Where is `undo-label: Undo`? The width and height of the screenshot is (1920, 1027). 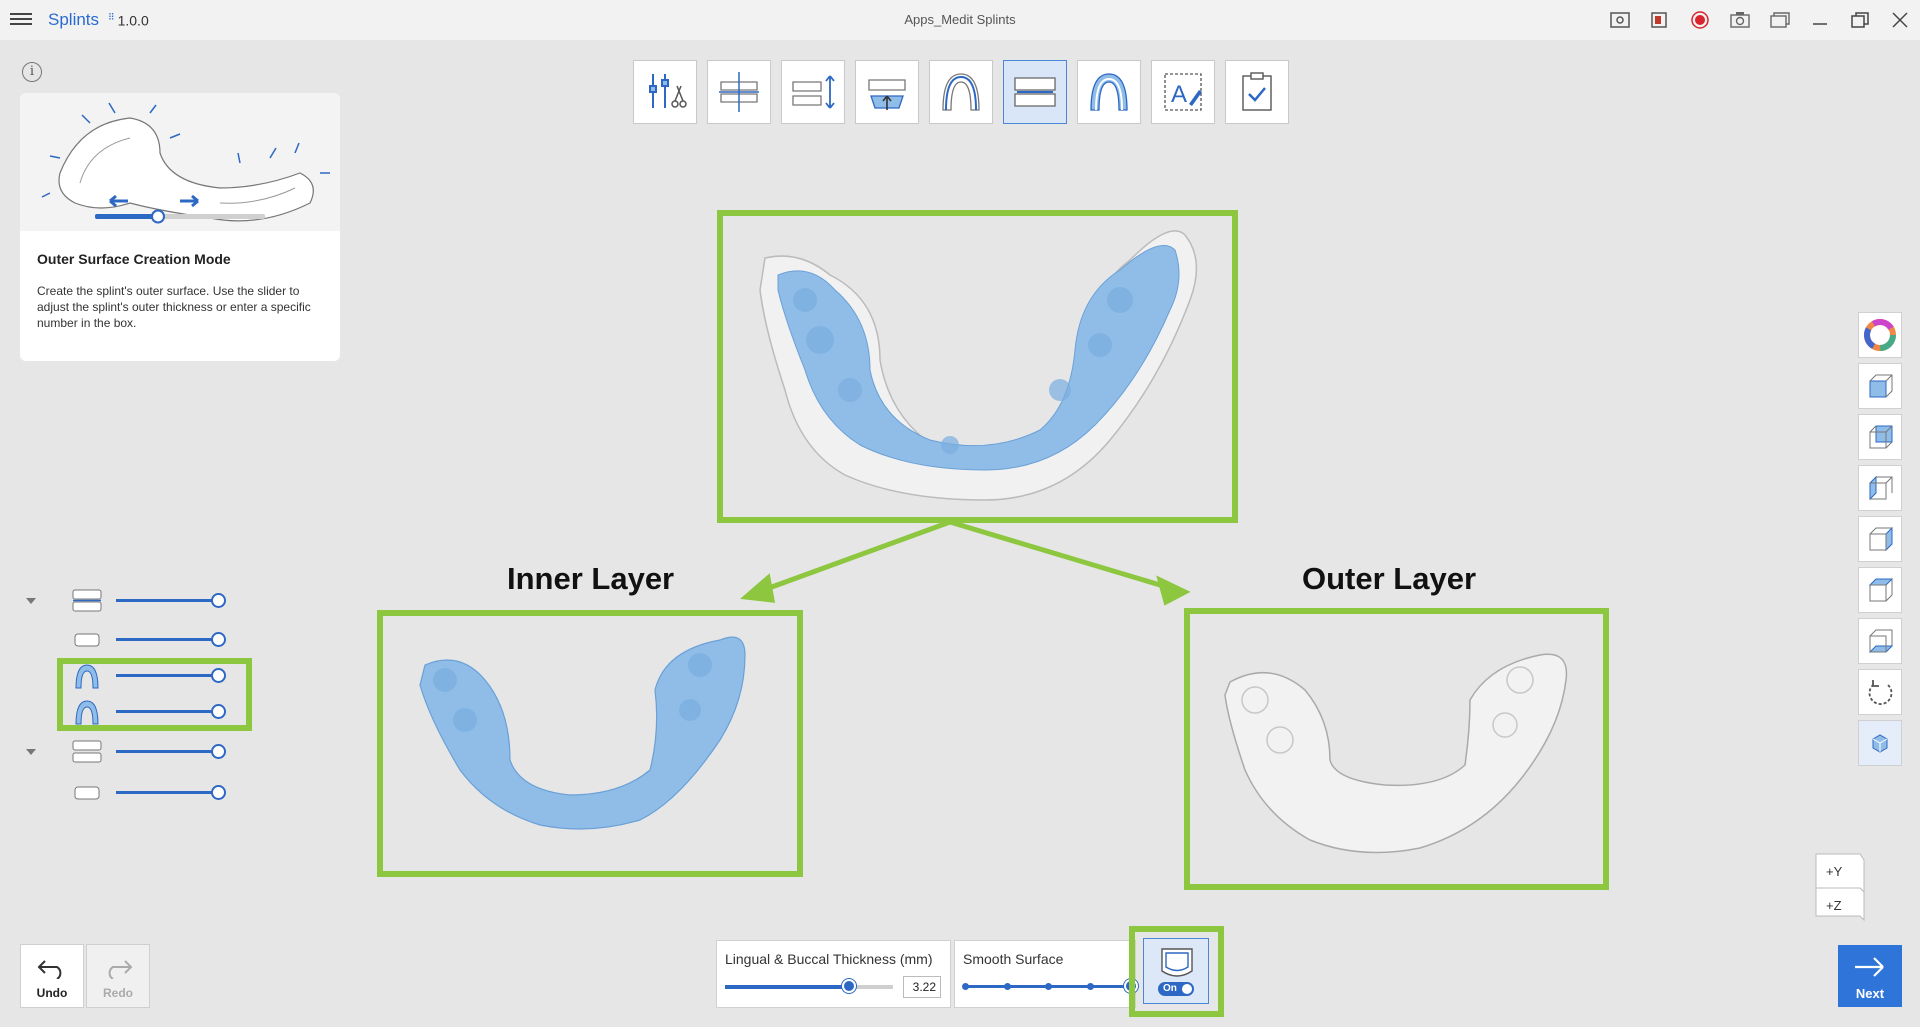
undo-label: Undo is located at coordinates (52, 993).